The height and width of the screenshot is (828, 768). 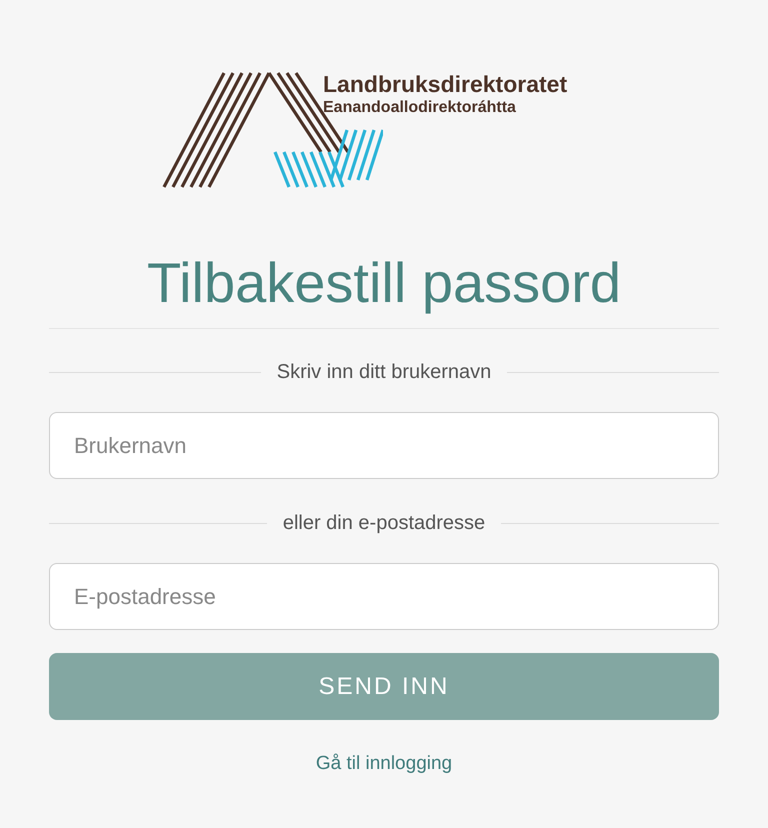 What do you see at coordinates (420, 108) in the screenshot?
I see `logo-subtitle: Eanandoallodirektoráhtta` at bounding box center [420, 108].